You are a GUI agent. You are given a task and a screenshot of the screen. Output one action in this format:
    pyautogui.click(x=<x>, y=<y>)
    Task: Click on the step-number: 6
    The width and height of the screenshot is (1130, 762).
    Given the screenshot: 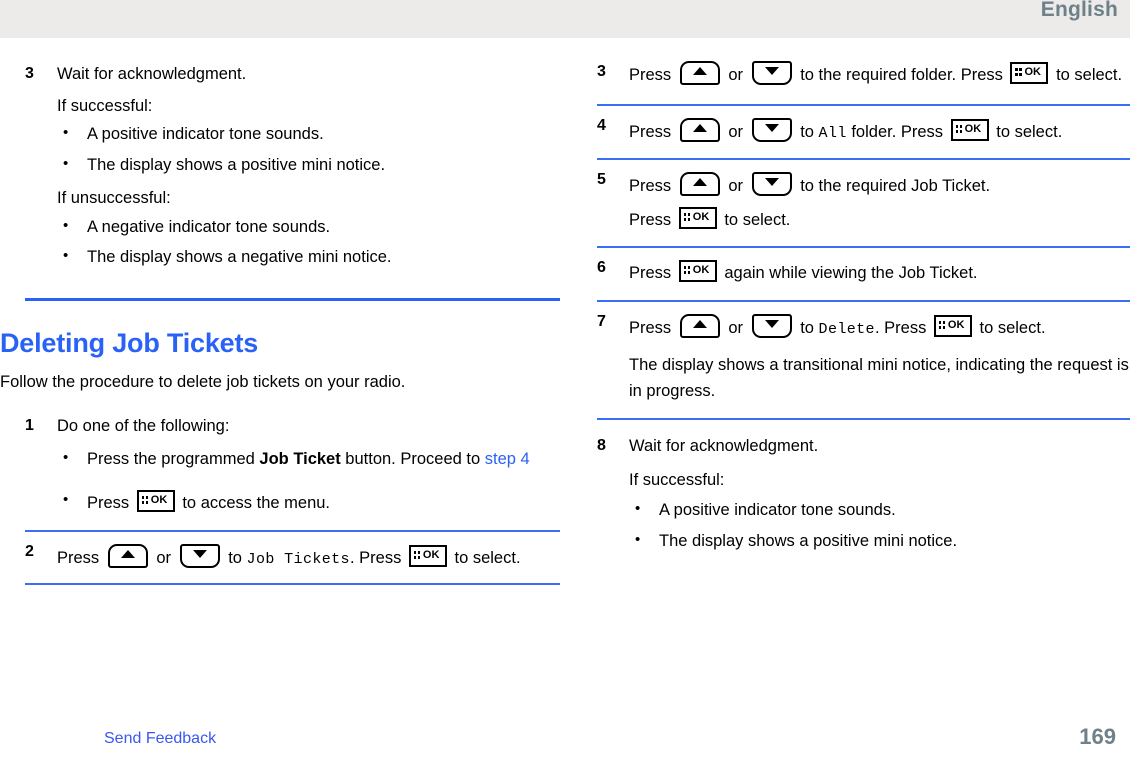 What is the action you would take?
    pyautogui.click(x=601, y=268)
    